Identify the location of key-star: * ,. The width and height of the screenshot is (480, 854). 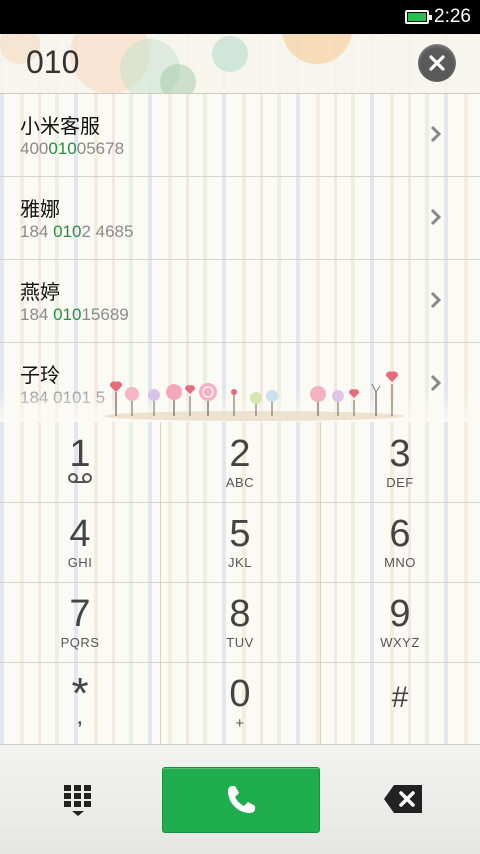
(80, 702).